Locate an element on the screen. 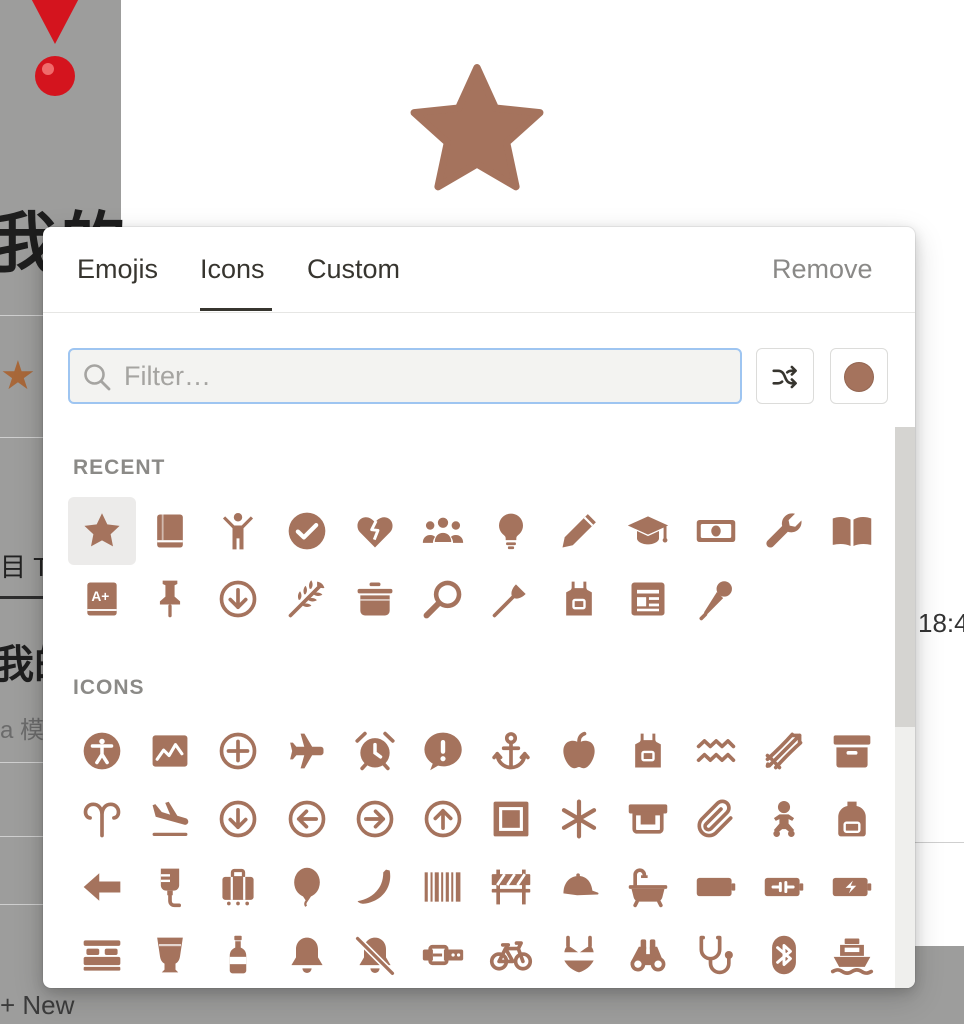  icon-option-balloon is located at coordinates (307, 887).